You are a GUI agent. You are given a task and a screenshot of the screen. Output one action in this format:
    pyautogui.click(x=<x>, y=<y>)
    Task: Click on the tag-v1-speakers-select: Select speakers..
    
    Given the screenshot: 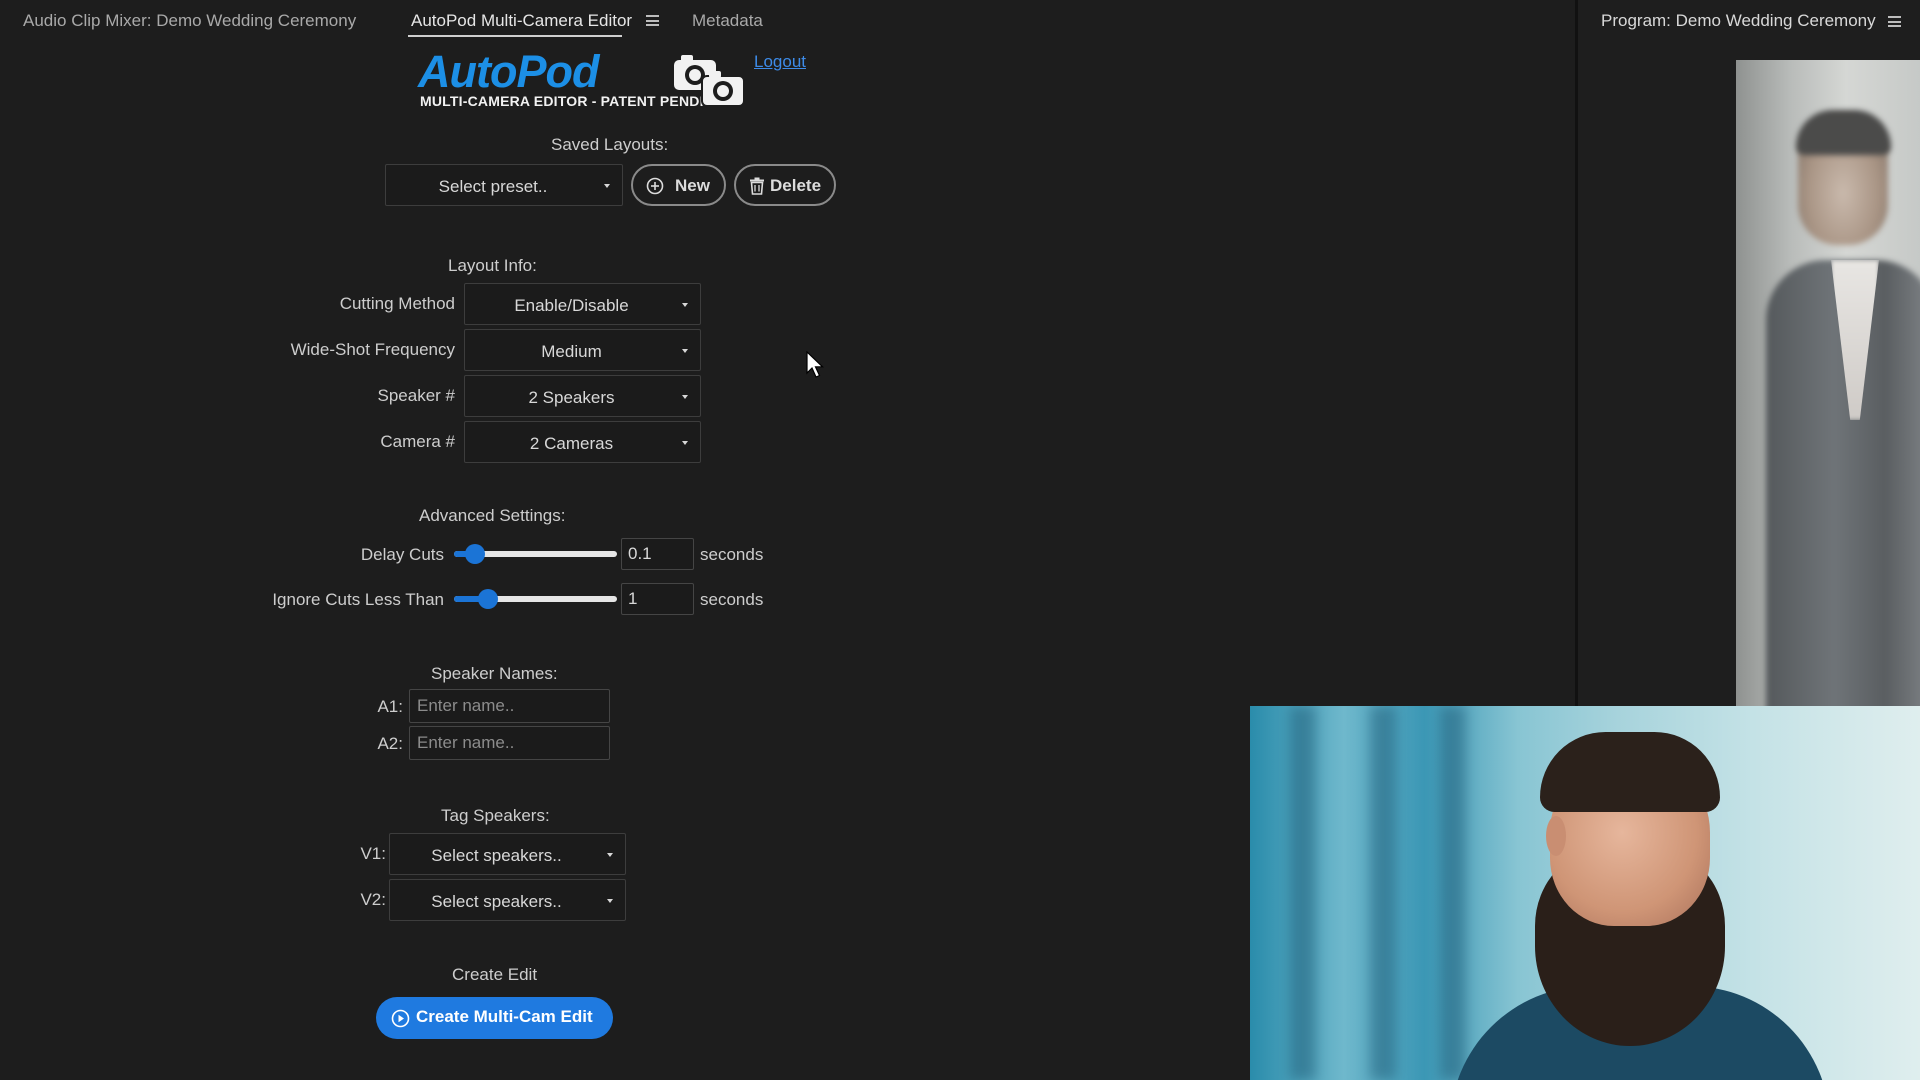 What is the action you would take?
    pyautogui.click(x=507, y=854)
    